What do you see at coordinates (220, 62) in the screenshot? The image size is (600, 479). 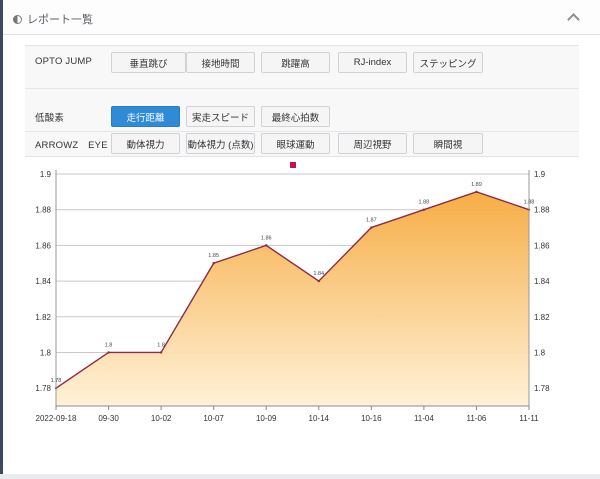 I see `btn-contact-time: 接地時間` at bounding box center [220, 62].